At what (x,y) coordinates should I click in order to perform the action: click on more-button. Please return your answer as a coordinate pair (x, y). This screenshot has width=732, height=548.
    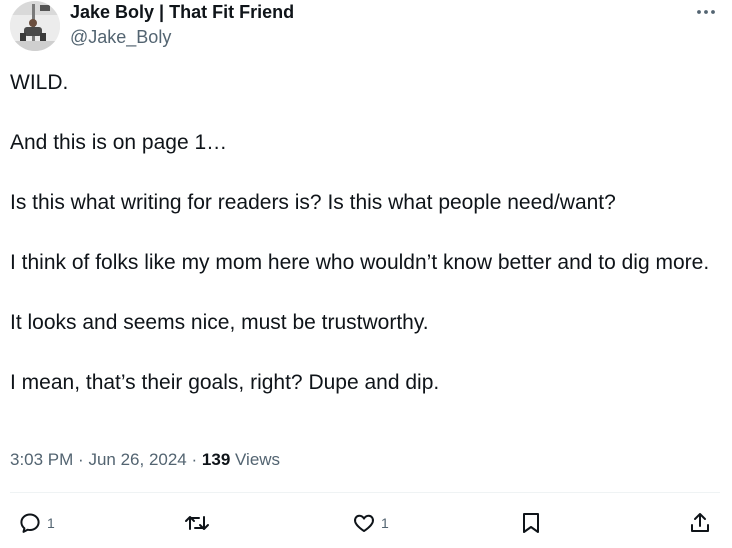
    Looking at the image, I should click on (706, 12).